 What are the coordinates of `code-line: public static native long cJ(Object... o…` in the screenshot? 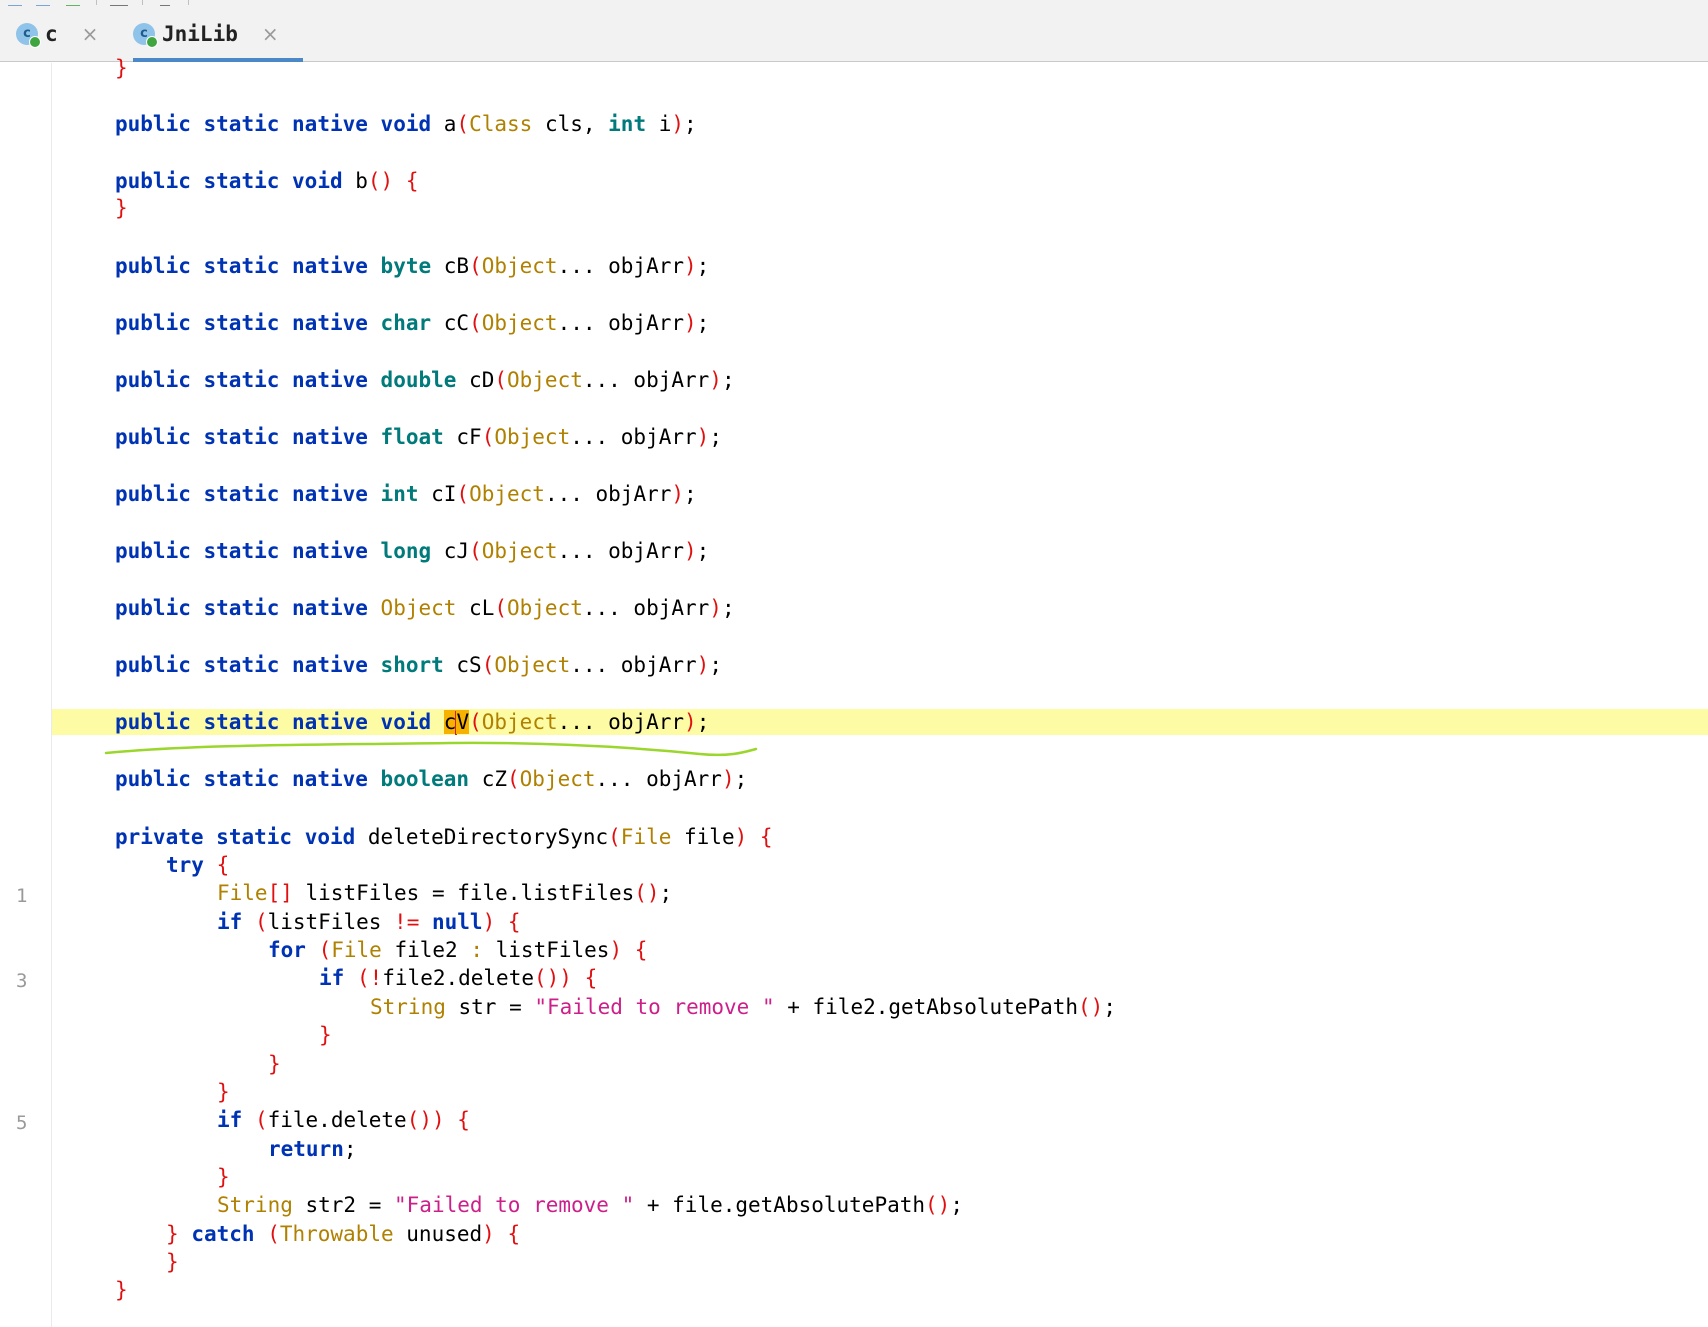 It's located at (880, 551).